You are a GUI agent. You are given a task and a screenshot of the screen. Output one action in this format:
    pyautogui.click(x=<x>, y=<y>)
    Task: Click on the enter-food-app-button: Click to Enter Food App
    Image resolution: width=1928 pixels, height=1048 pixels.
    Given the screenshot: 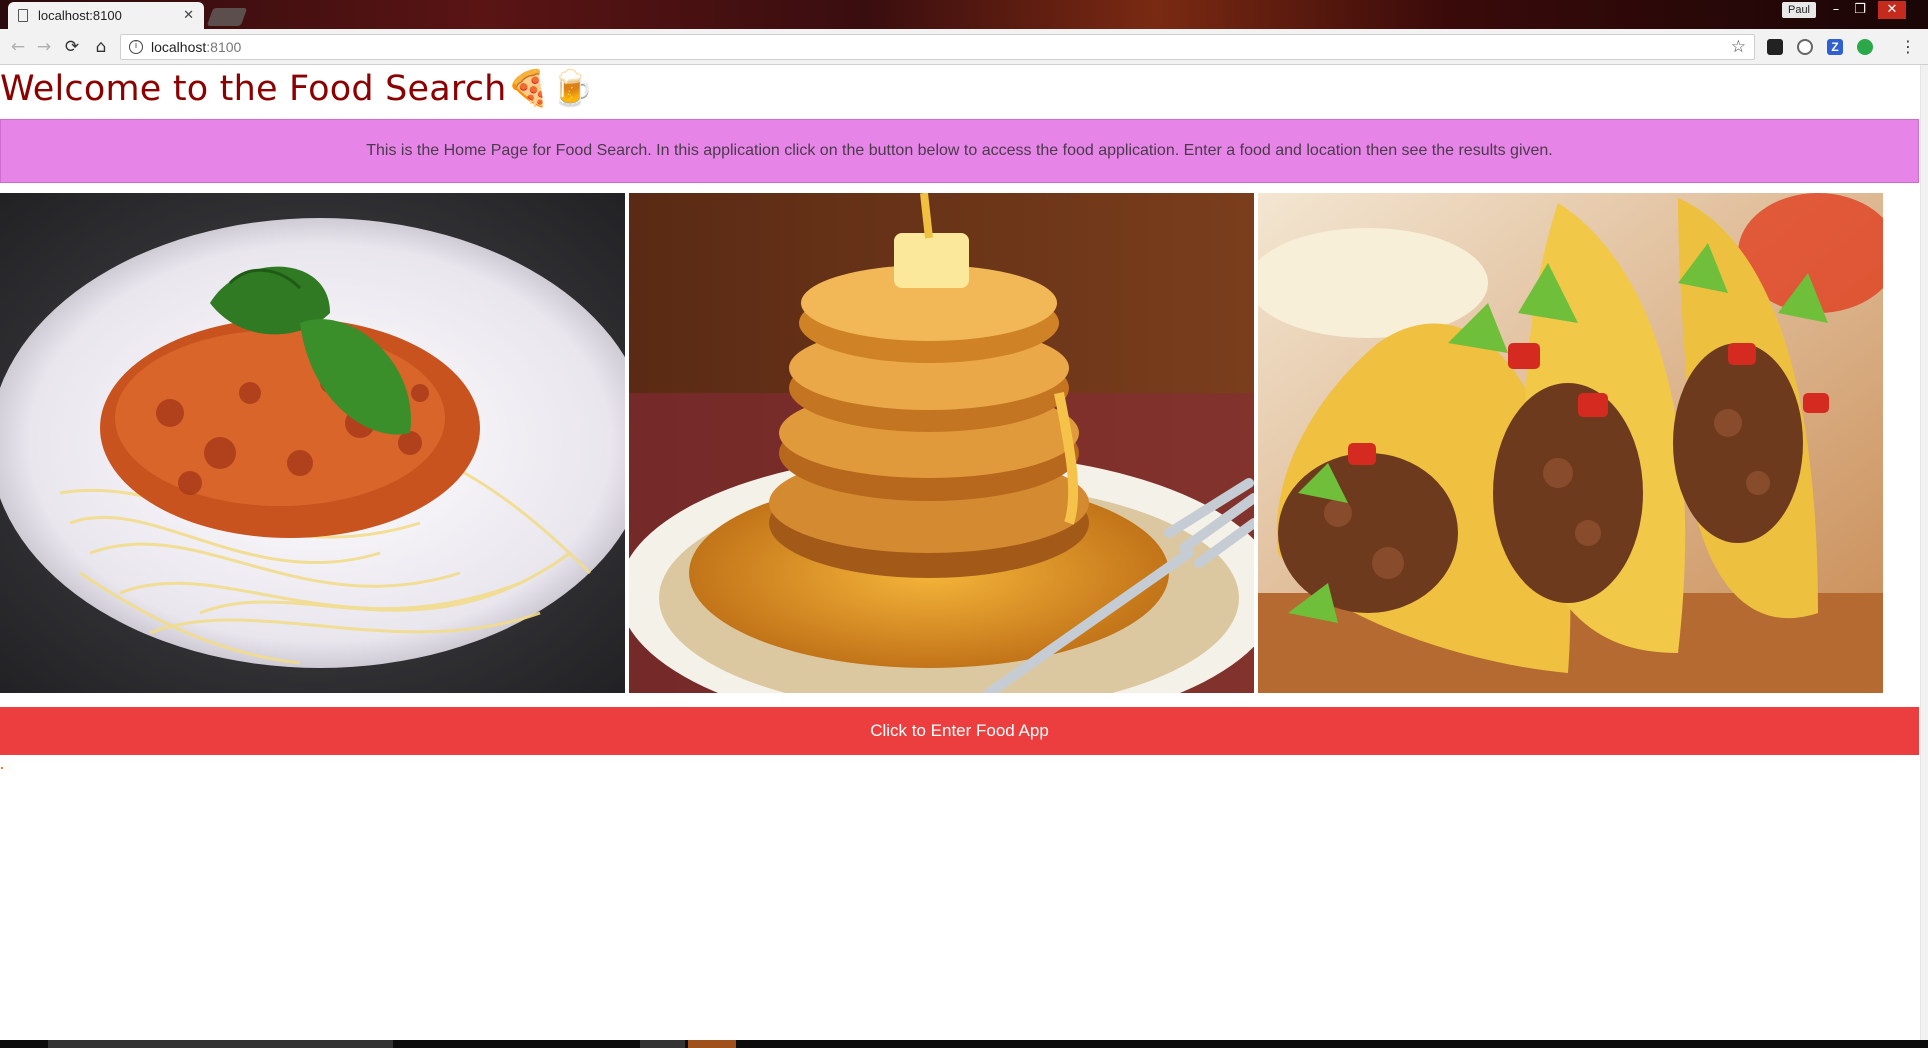 What is the action you would take?
    pyautogui.click(x=959, y=731)
    